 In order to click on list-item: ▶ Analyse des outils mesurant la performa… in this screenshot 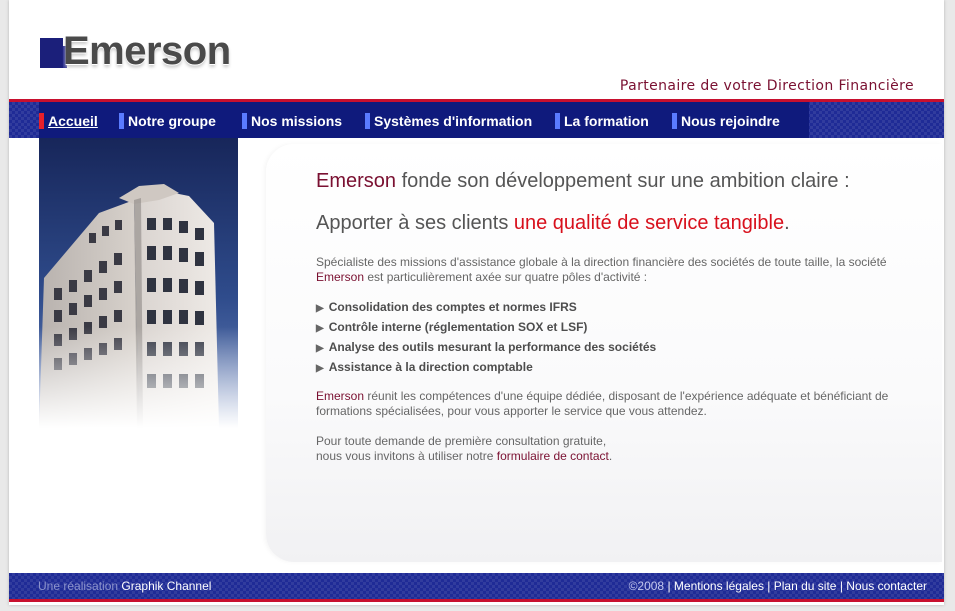, I will do `click(486, 348)`.